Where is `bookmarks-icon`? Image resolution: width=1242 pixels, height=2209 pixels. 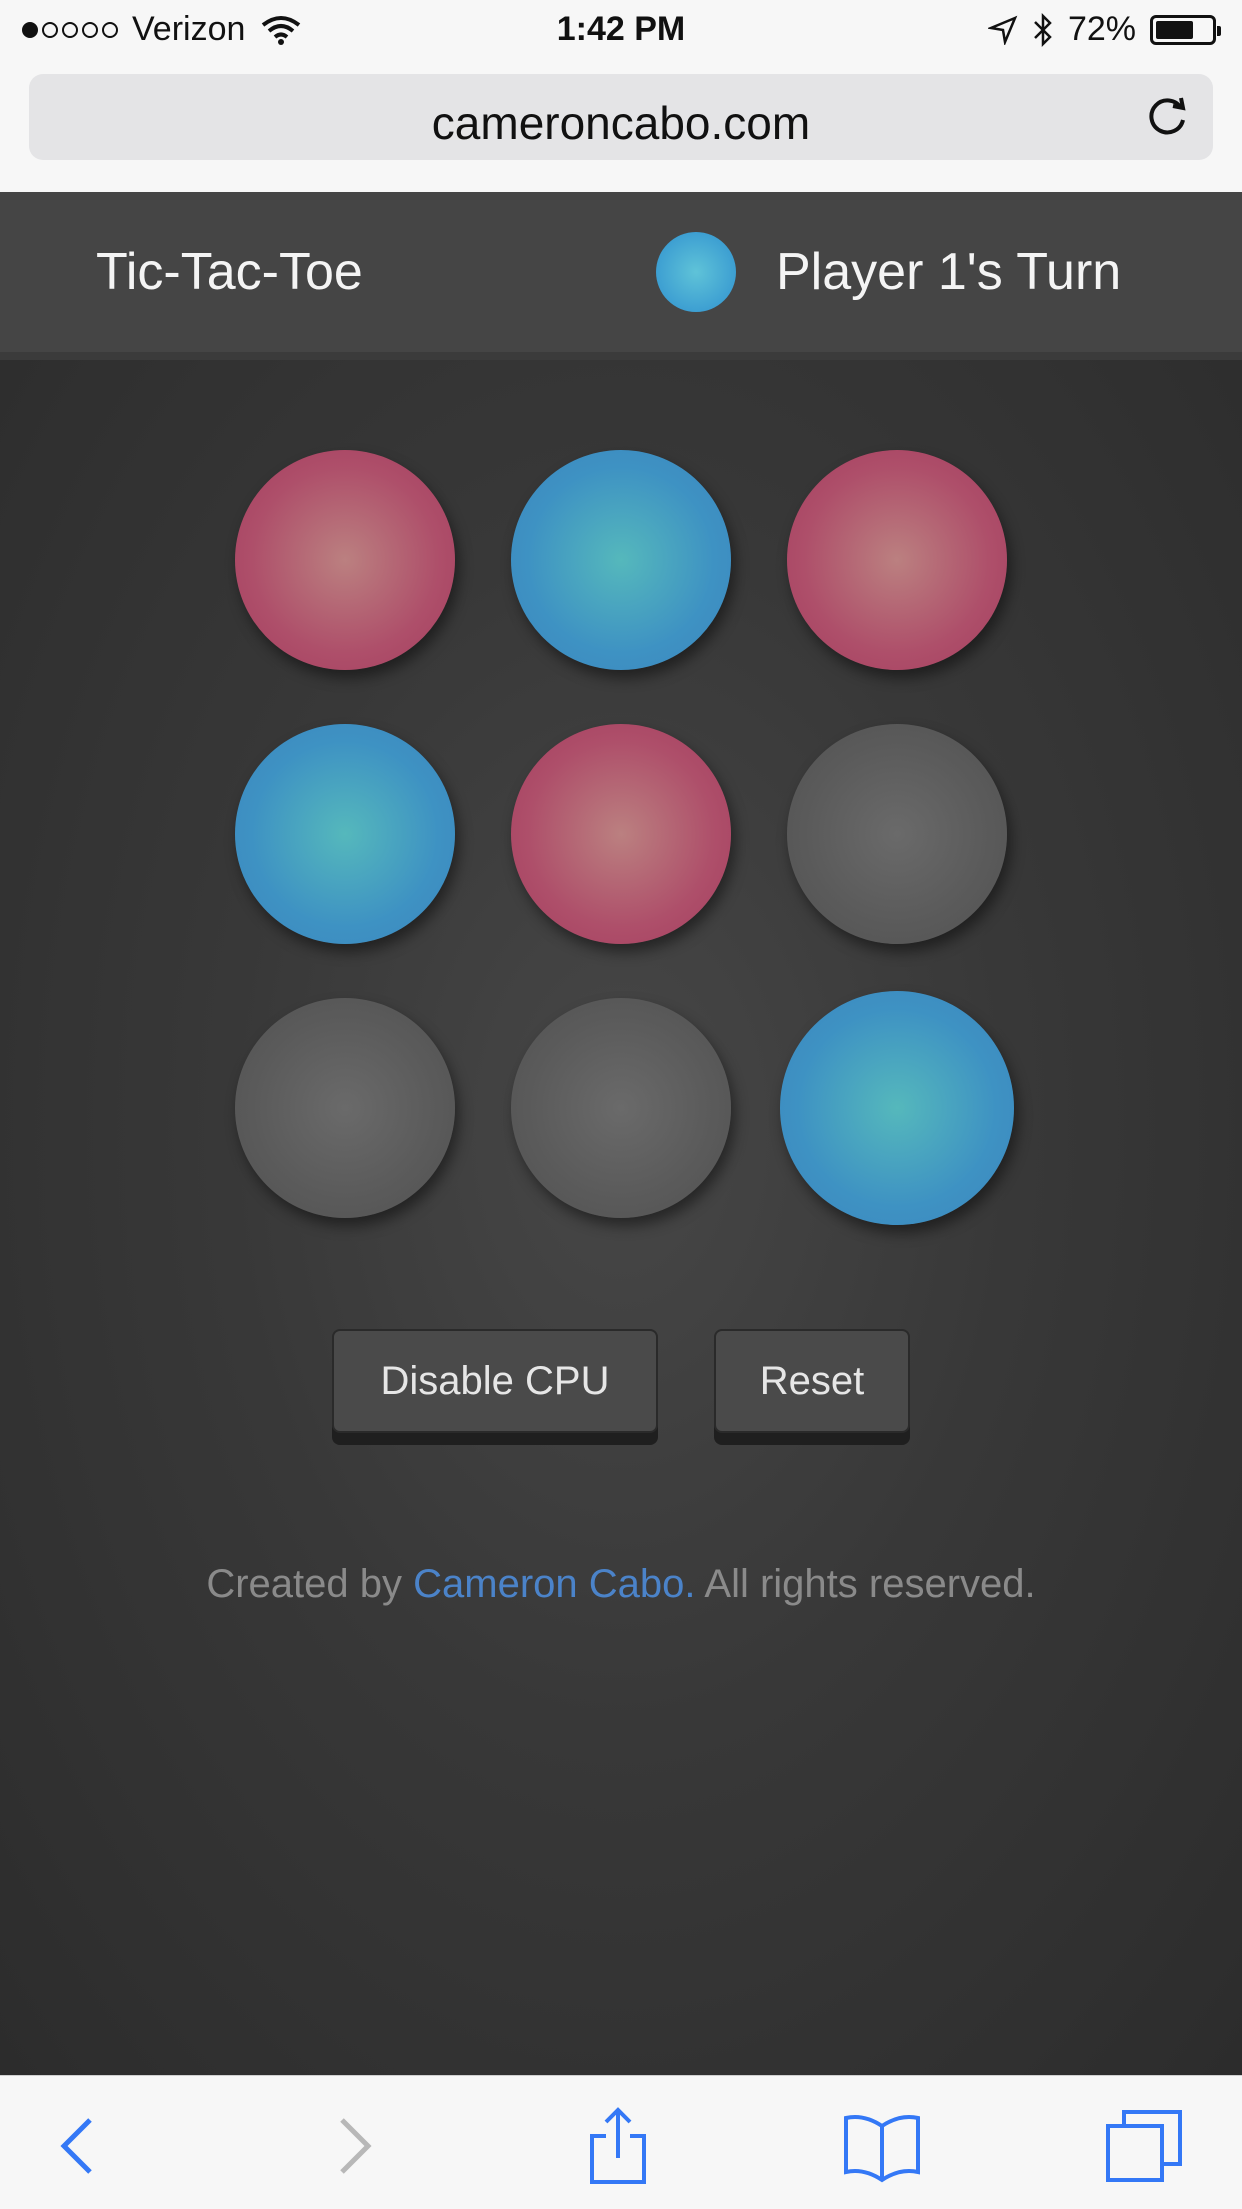 bookmarks-icon is located at coordinates (882, 2146).